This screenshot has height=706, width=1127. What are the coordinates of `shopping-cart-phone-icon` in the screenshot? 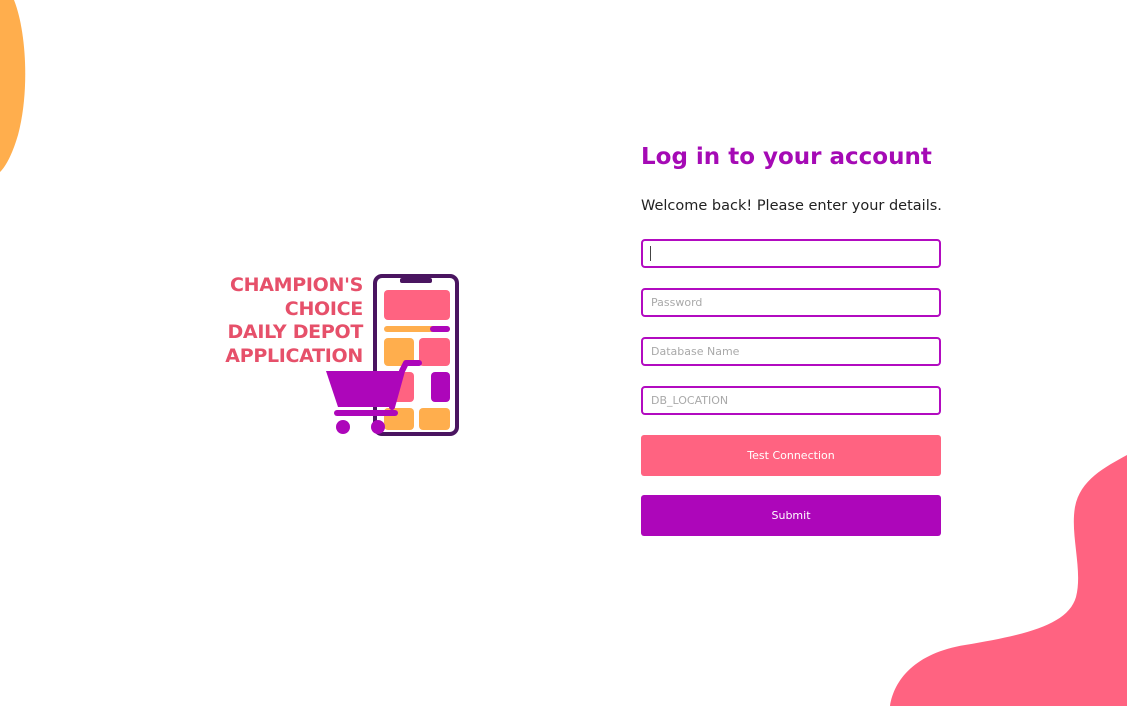 It's located at (392, 355).